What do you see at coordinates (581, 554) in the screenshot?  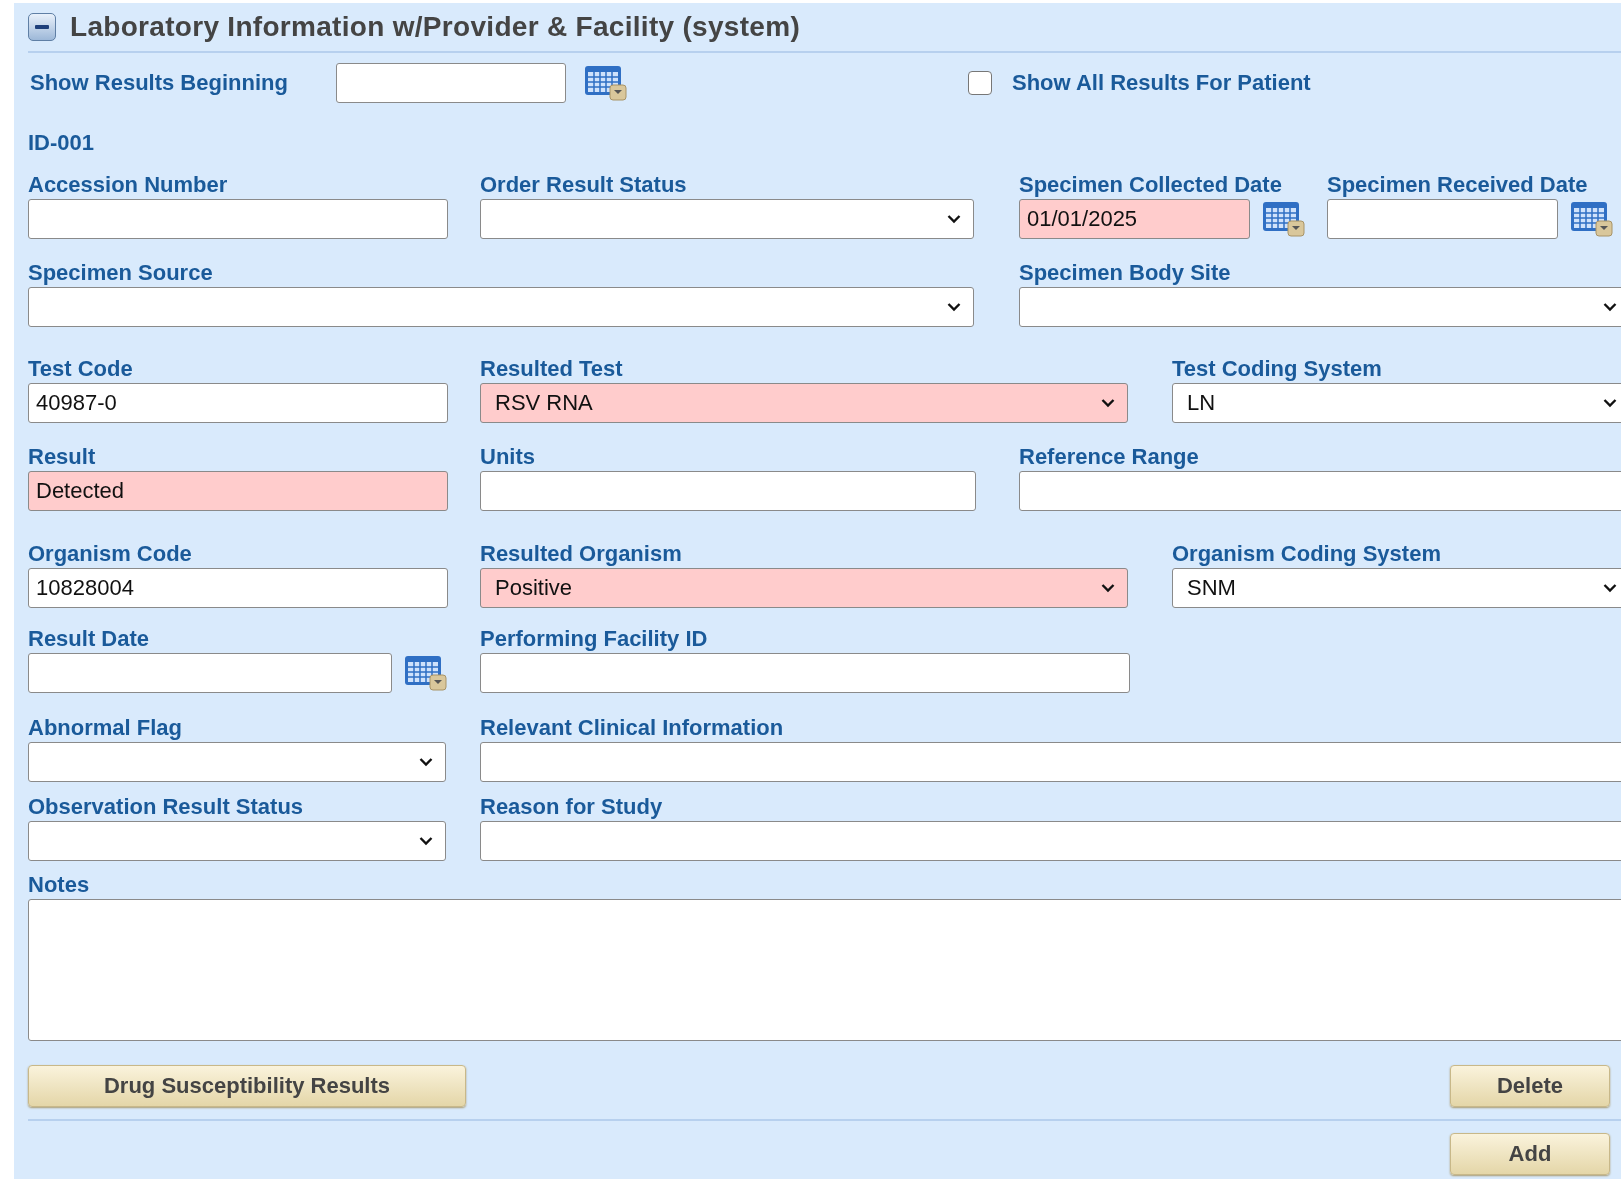 I see `field-label: Resulted Organism` at bounding box center [581, 554].